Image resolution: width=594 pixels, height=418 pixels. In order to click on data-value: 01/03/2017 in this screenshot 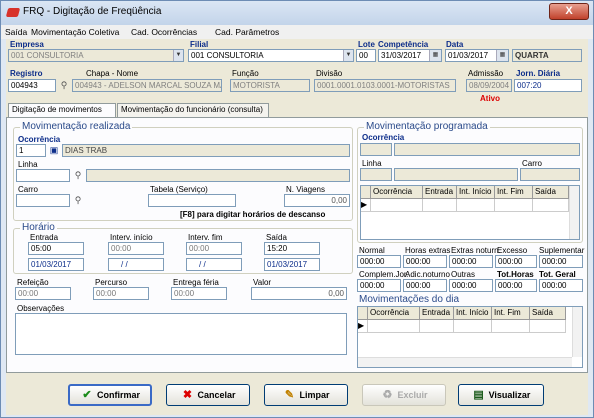, I will do `click(468, 55)`.